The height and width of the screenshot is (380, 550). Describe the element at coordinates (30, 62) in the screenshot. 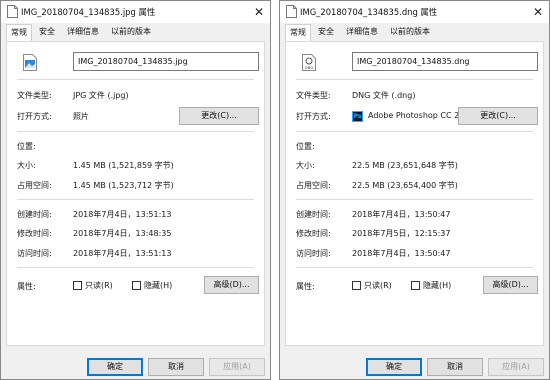

I see `image-icon` at that location.